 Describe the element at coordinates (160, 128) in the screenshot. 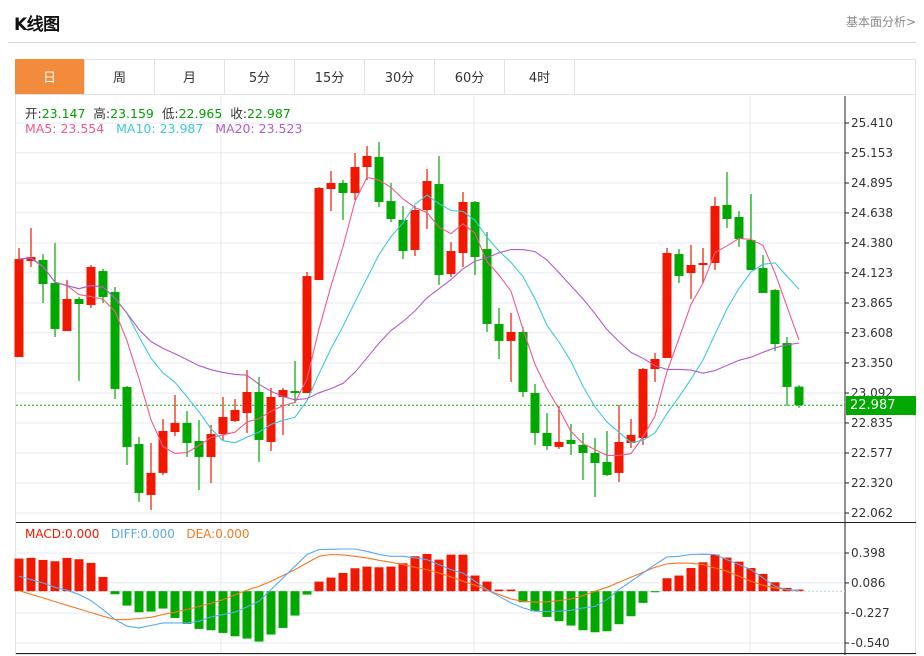

I see `ma10-legend: MA10: 23.987` at that location.